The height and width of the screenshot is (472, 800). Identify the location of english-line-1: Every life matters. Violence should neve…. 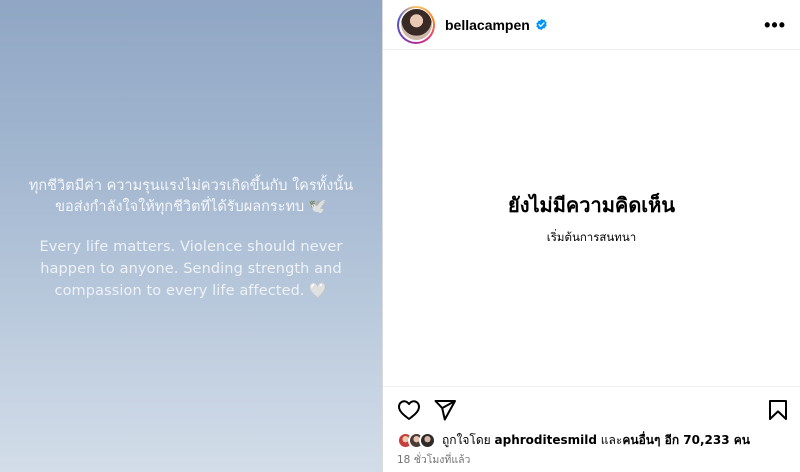
(191, 247).